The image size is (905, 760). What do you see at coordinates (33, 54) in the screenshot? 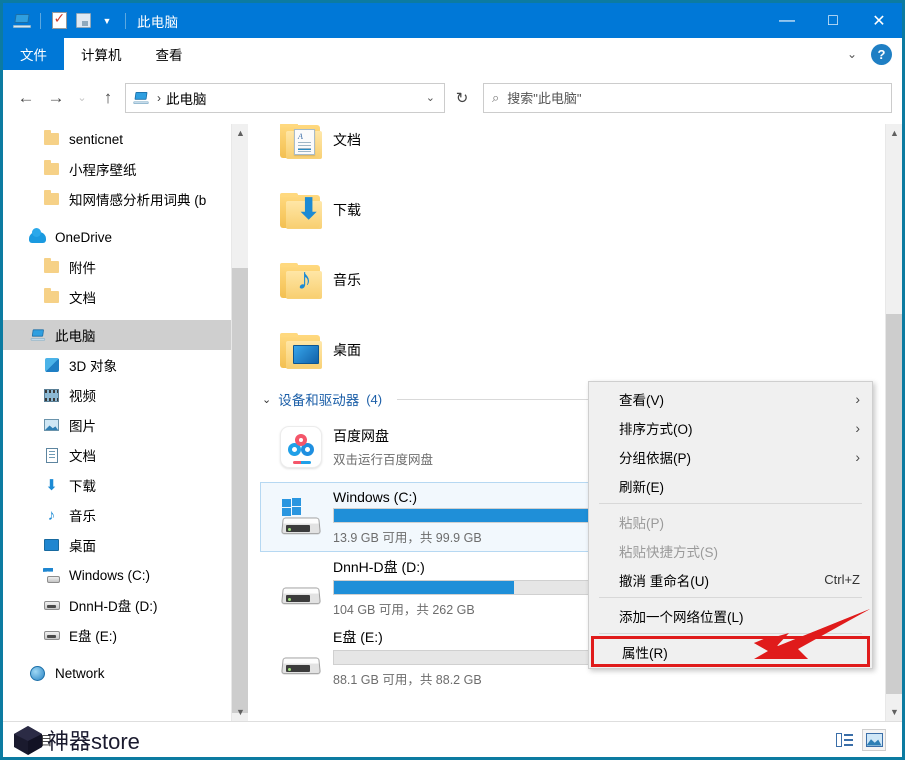
I see `tab-file: 文件` at bounding box center [33, 54].